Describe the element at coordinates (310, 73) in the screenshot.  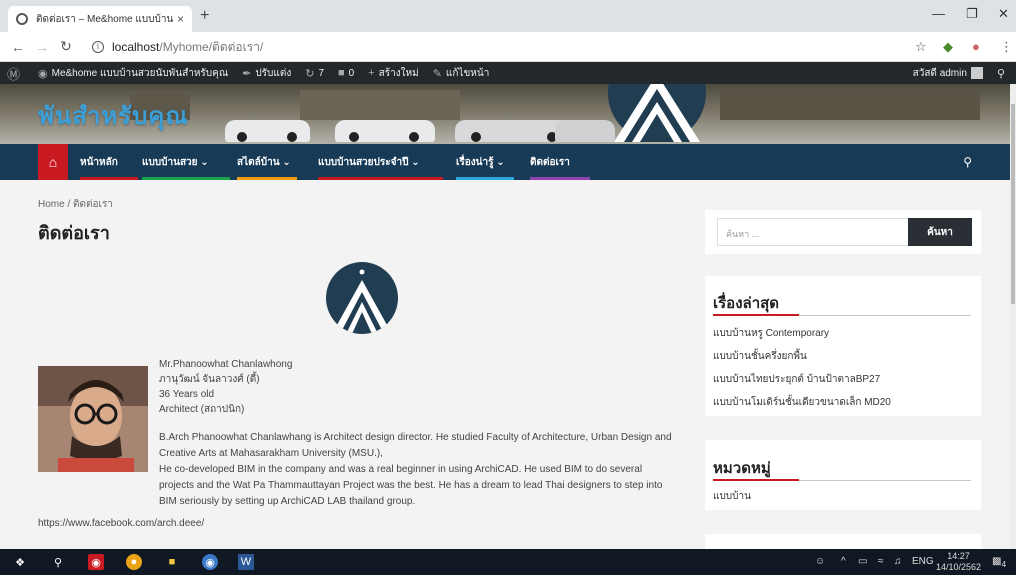
I see `refresh-icon: ↻` at that location.